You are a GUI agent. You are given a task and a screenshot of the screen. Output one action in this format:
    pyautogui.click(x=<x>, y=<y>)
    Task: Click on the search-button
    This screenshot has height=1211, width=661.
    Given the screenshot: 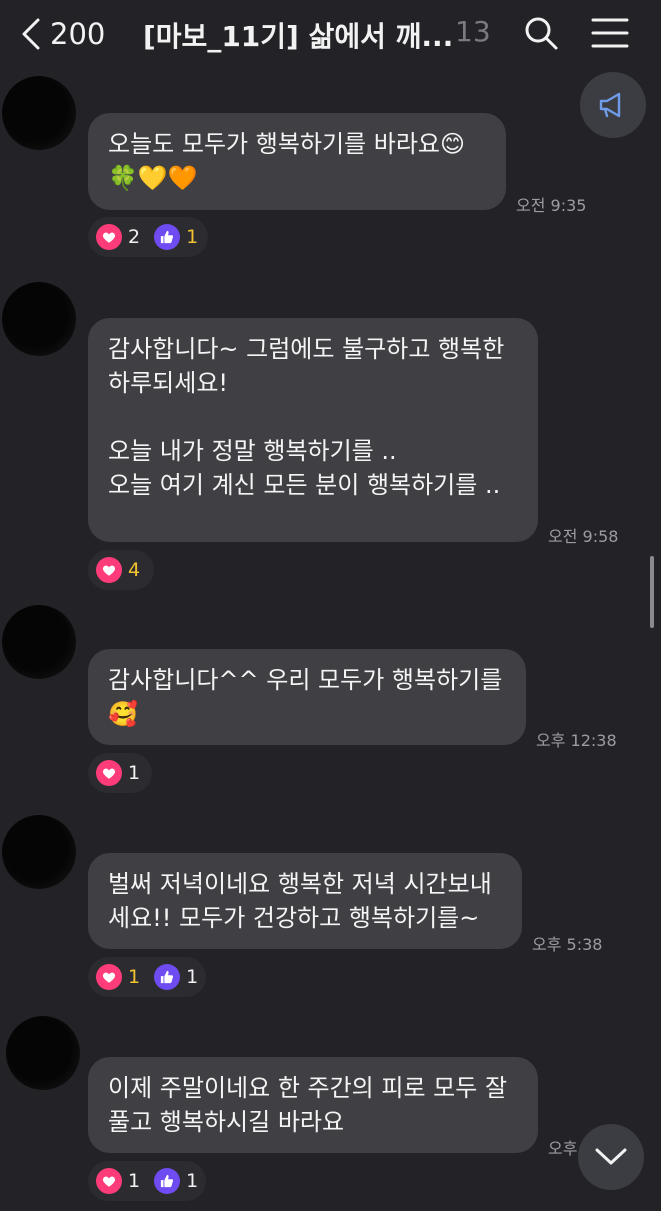 What is the action you would take?
    pyautogui.click(x=541, y=33)
    